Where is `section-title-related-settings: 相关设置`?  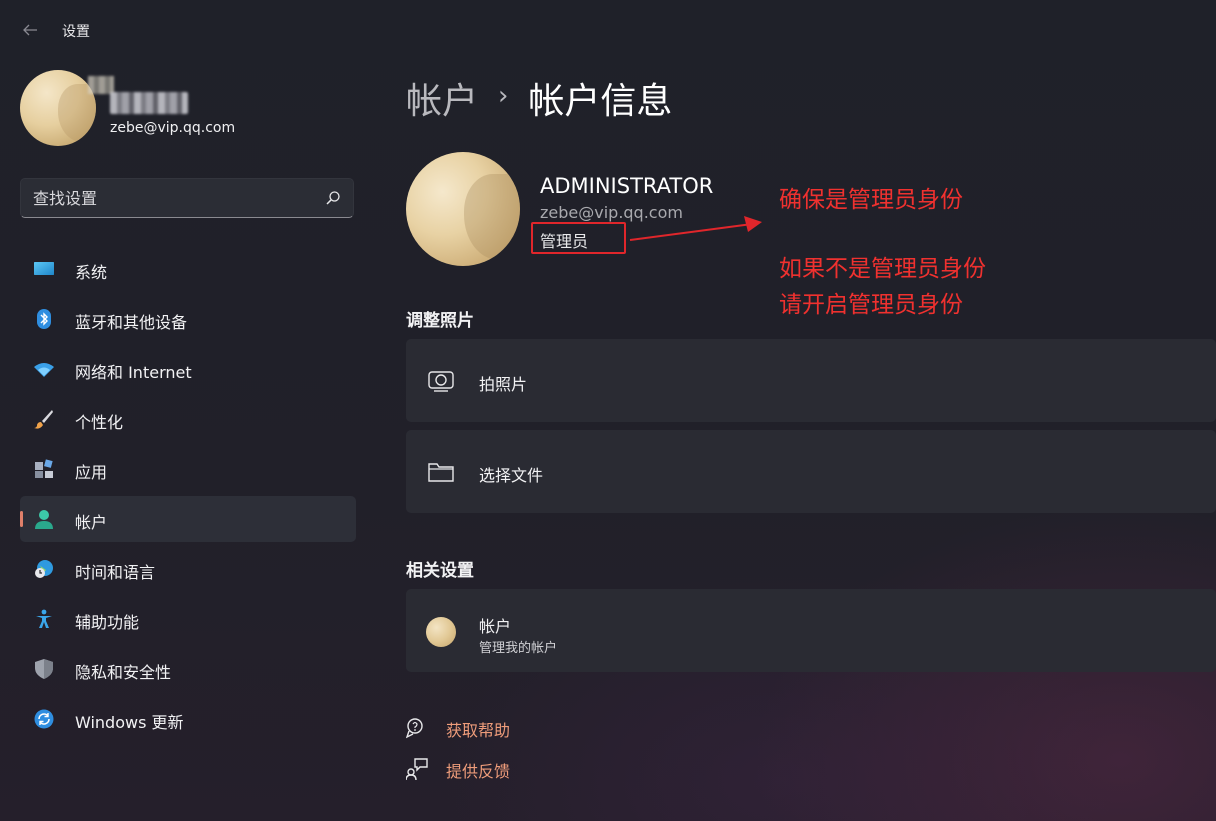
section-title-related-settings: 相关设置 is located at coordinates (440, 571).